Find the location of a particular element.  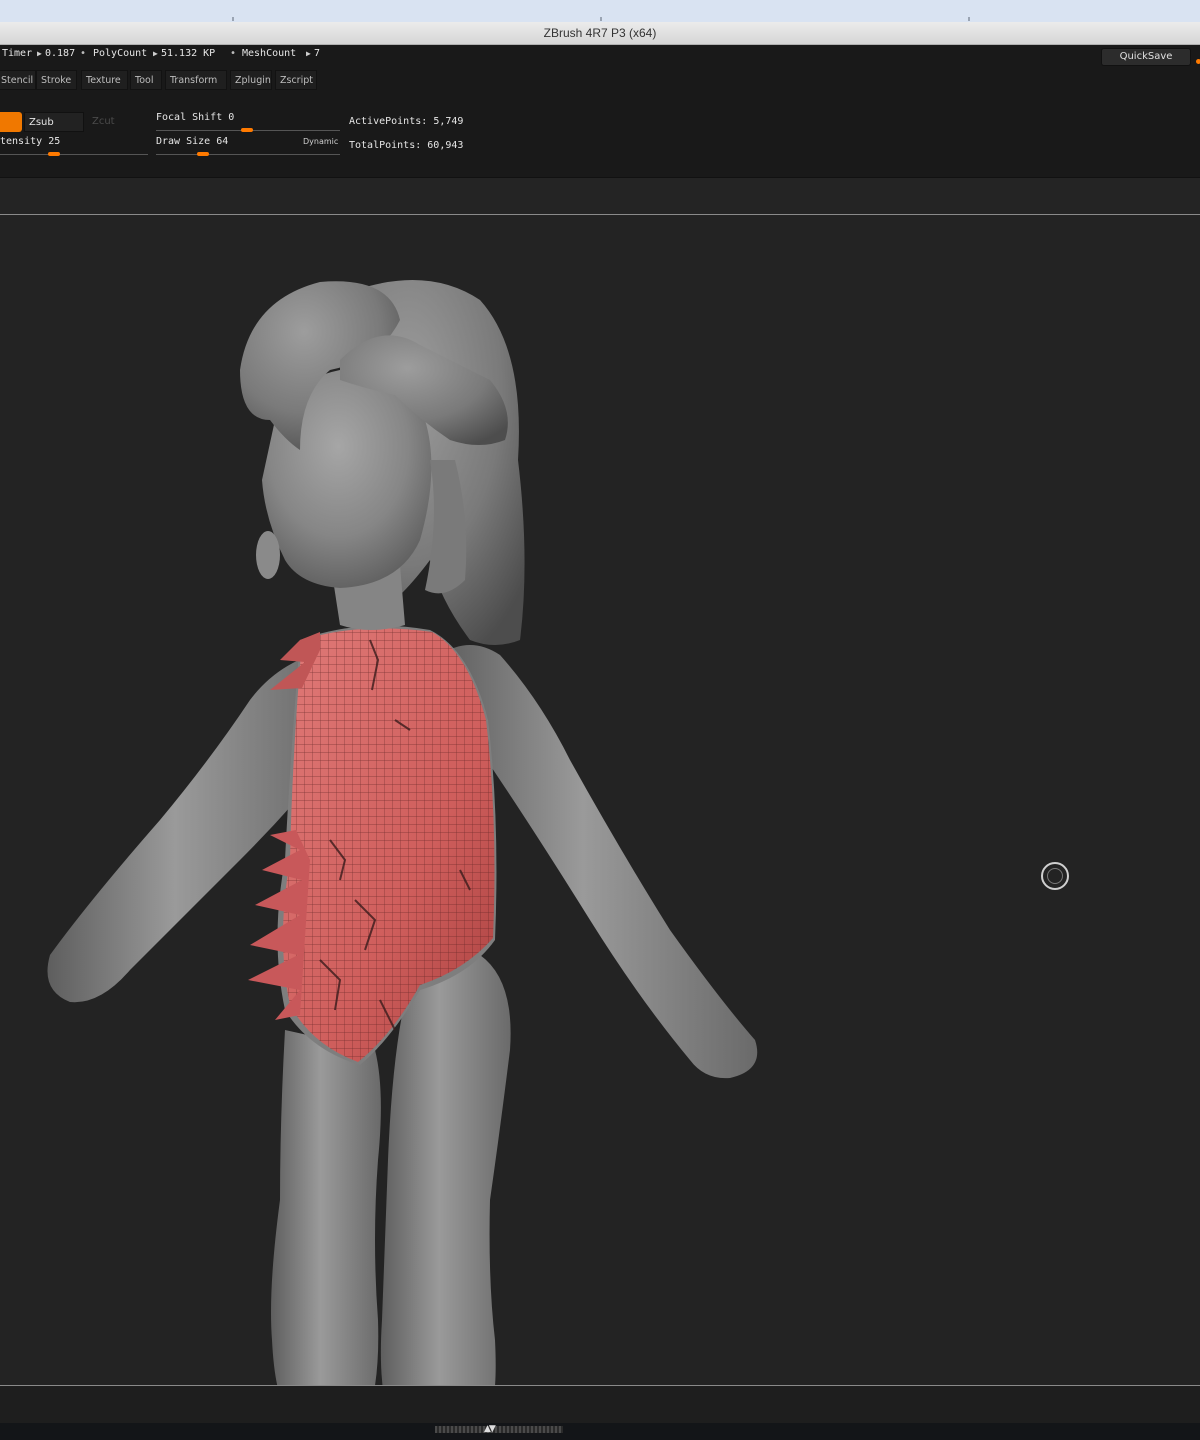

intensity-slider-handle is located at coordinates (54, 154).